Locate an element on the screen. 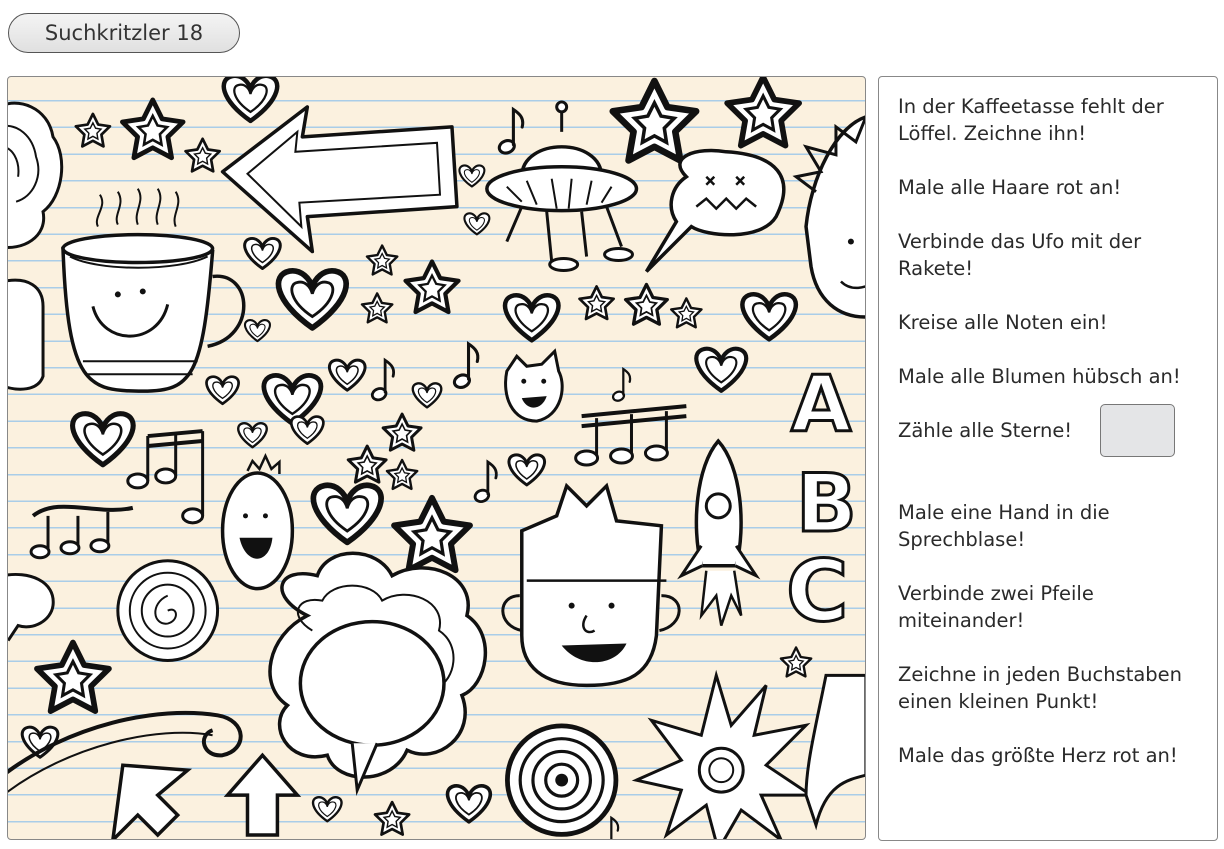 The width and height of the screenshot is (1224, 849). letter-a: A is located at coordinates (821, 405).